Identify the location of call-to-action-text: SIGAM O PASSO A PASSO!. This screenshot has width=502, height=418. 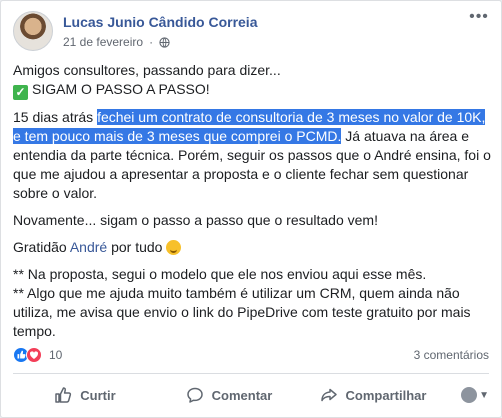
(121, 89).